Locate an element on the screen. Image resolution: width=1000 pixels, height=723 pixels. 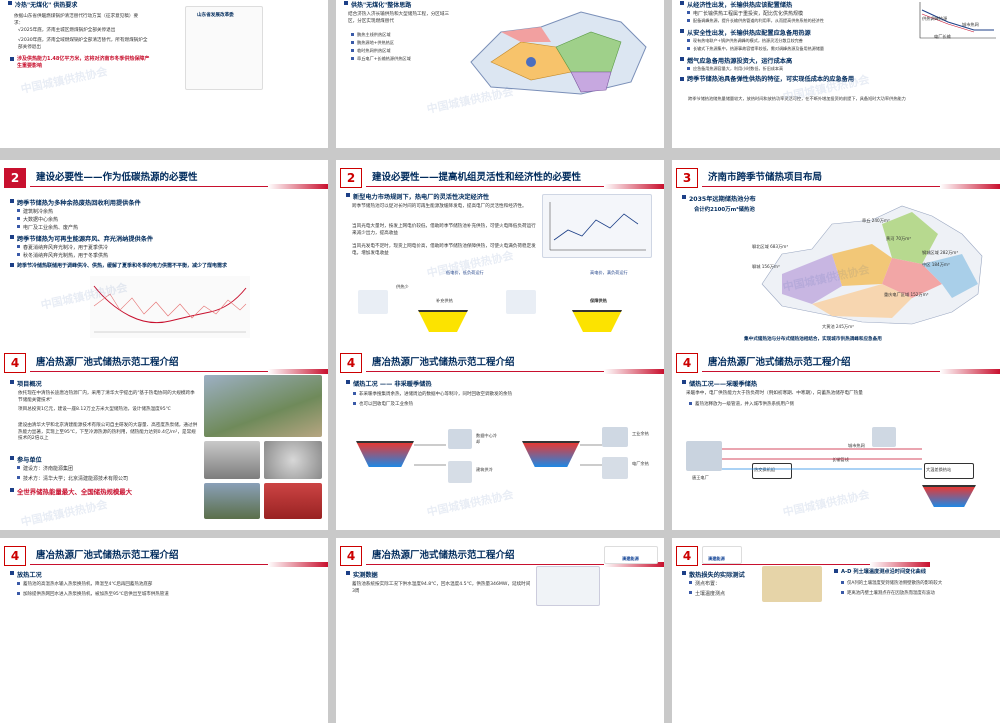
bullet-heading: 参与单位 is located at coordinates (26, 459).